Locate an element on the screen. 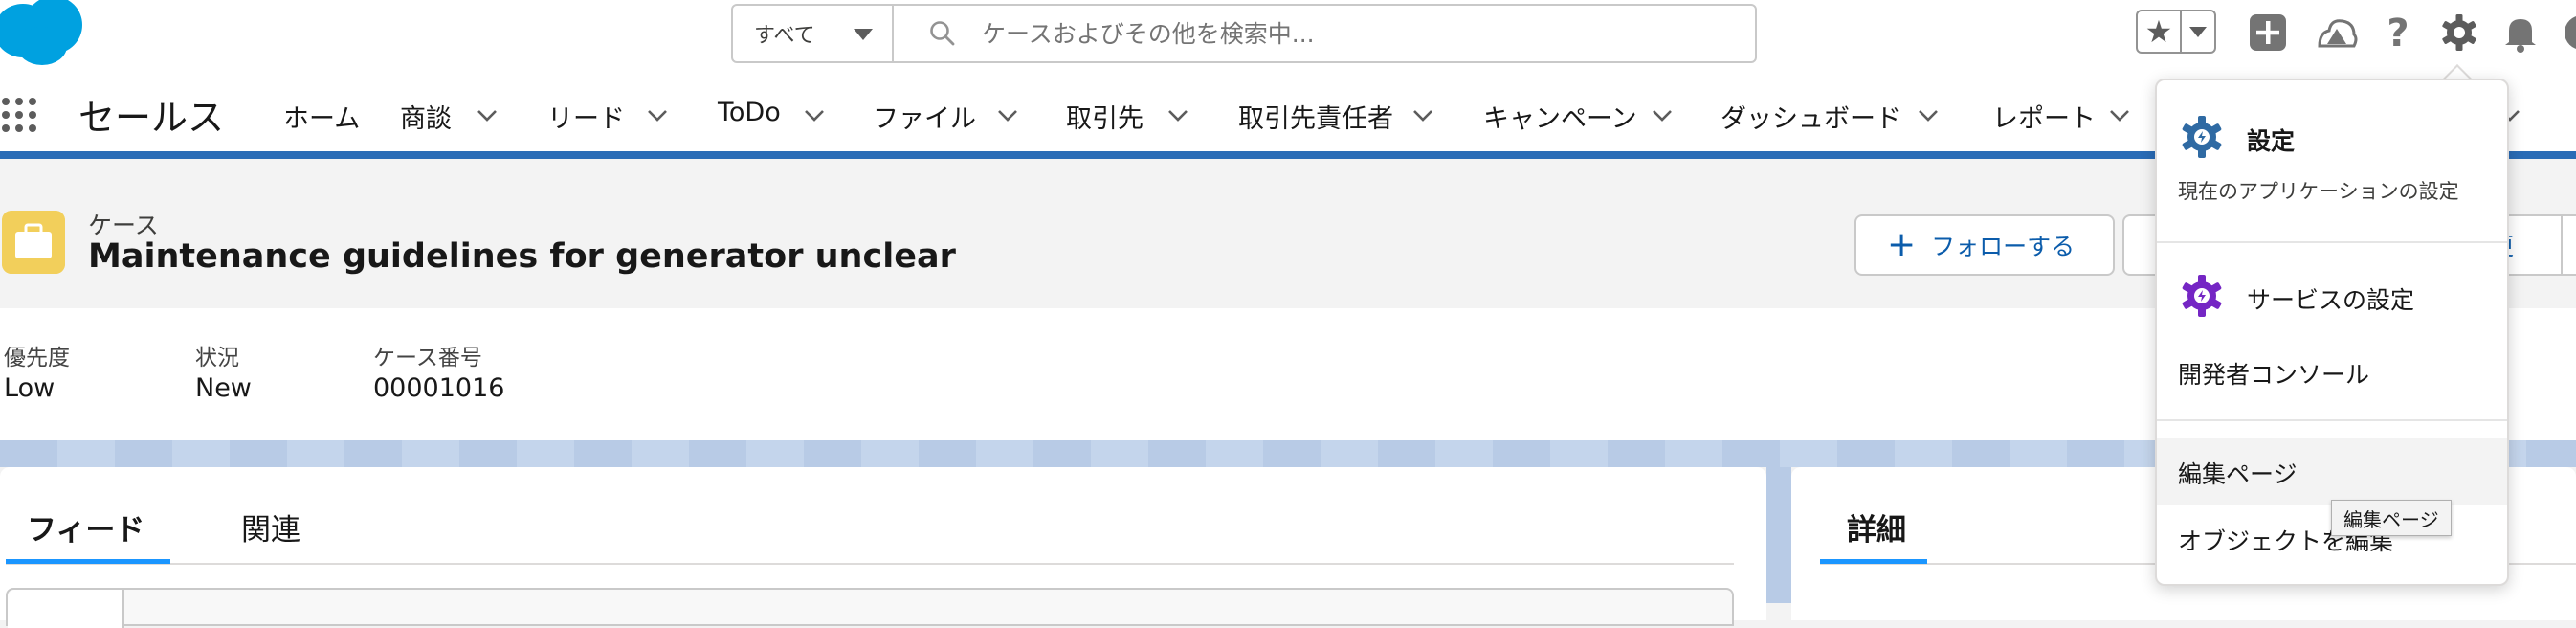  service-setup-gear-icon is located at coordinates (2202, 296).